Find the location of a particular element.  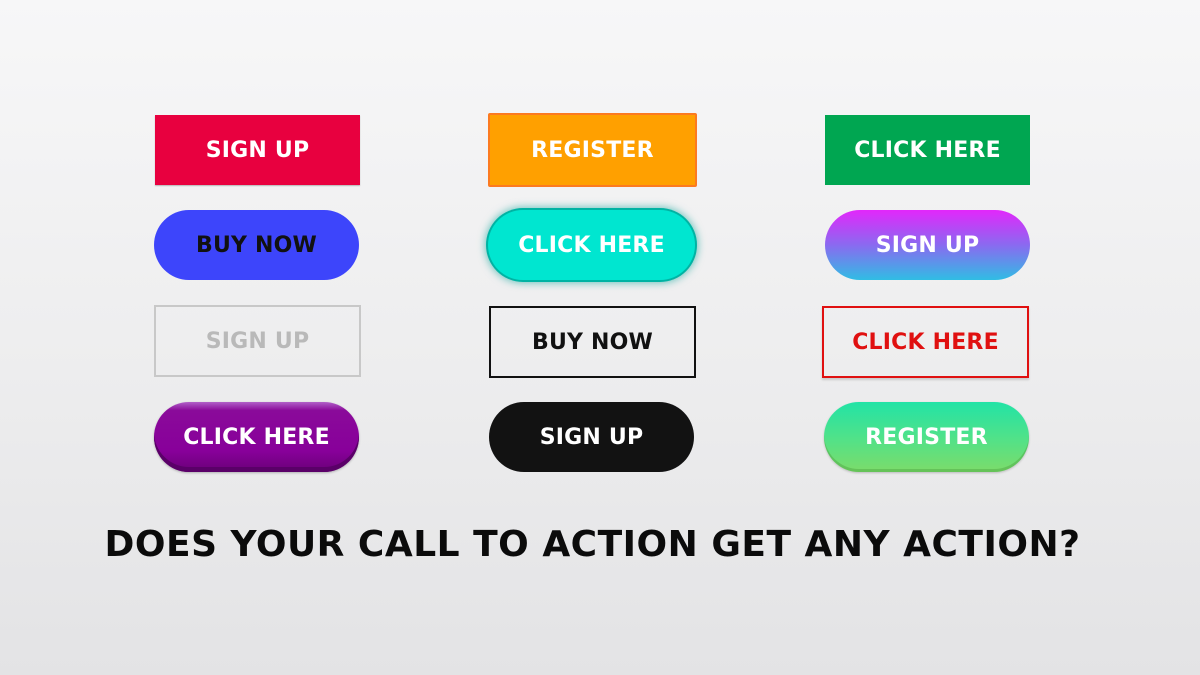

sign-up-button-gradient: SIGN UP is located at coordinates (927, 245).